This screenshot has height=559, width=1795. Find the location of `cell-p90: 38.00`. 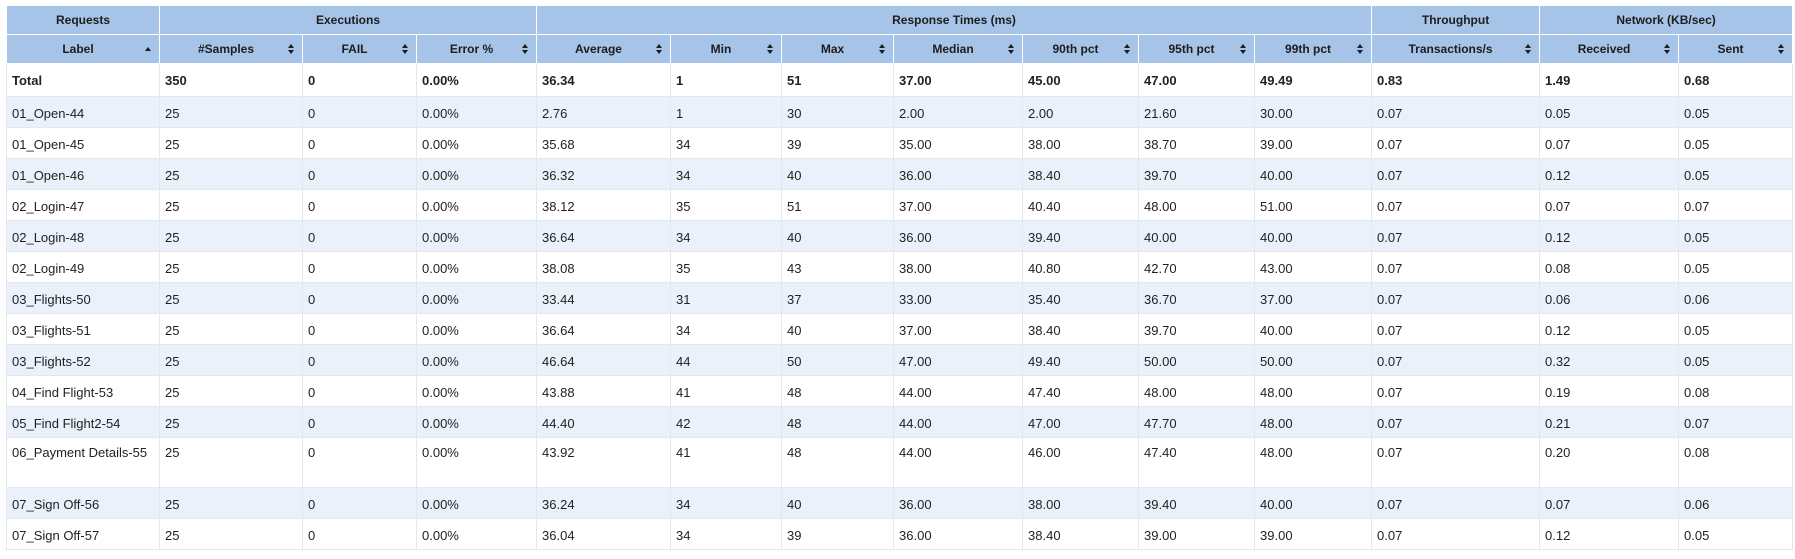

cell-p90: 38.00 is located at coordinates (1081, 503).